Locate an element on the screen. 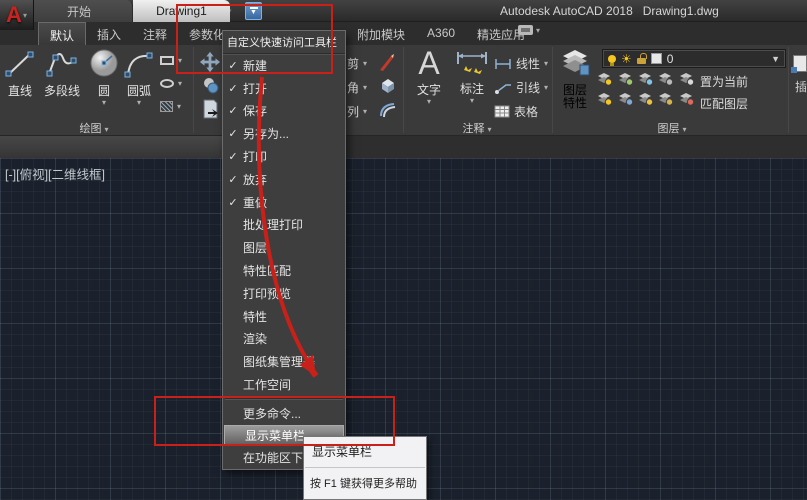 The width and height of the screenshot is (807, 500). leader-button: 引线 ▾ is located at coordinates (521, 87).